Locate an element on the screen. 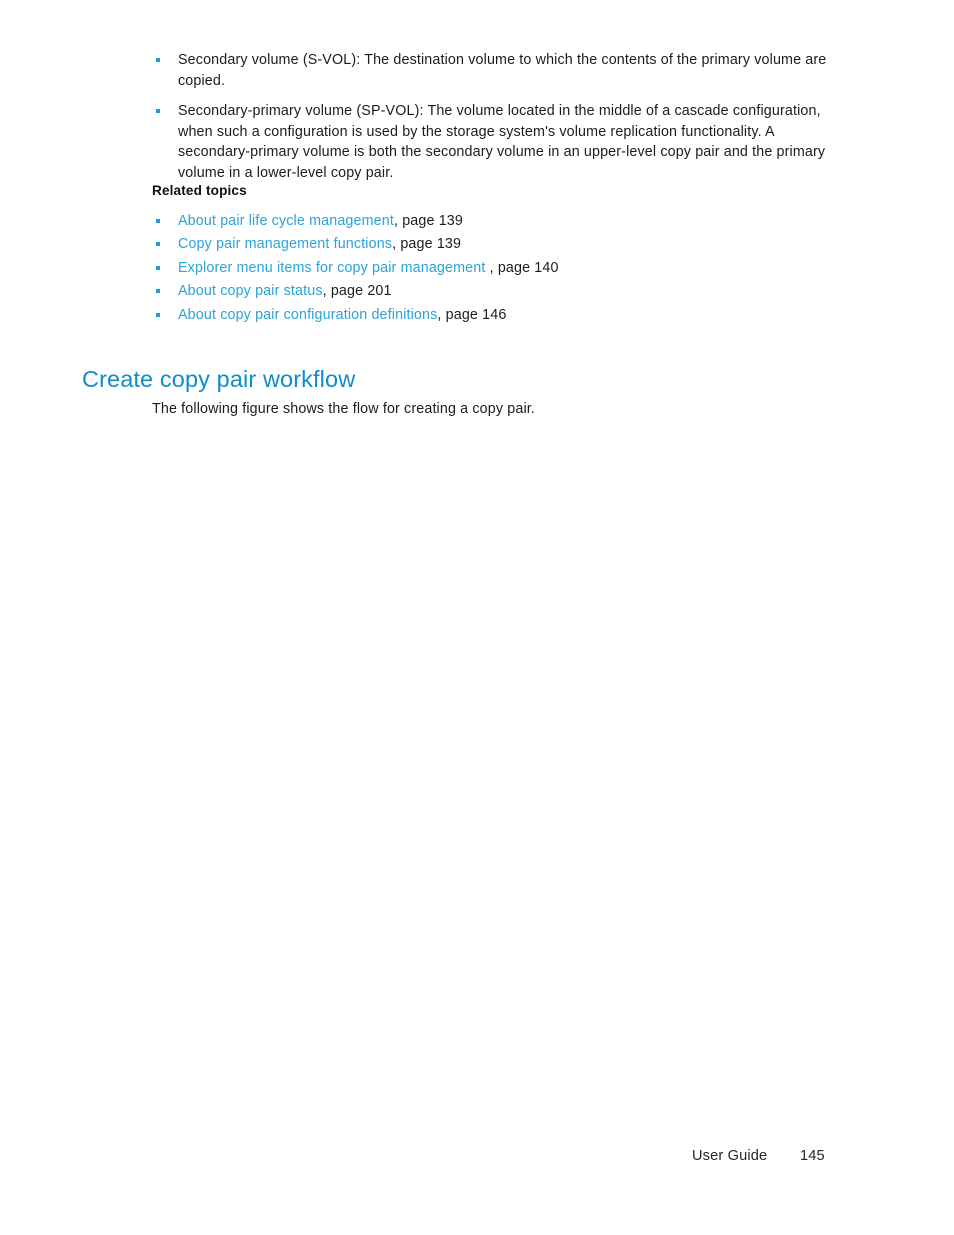 The image size is (954, 1235). xref-link-about-pair-life-cycle-management: About pair life cycle management is located at coordinates (286, 221).